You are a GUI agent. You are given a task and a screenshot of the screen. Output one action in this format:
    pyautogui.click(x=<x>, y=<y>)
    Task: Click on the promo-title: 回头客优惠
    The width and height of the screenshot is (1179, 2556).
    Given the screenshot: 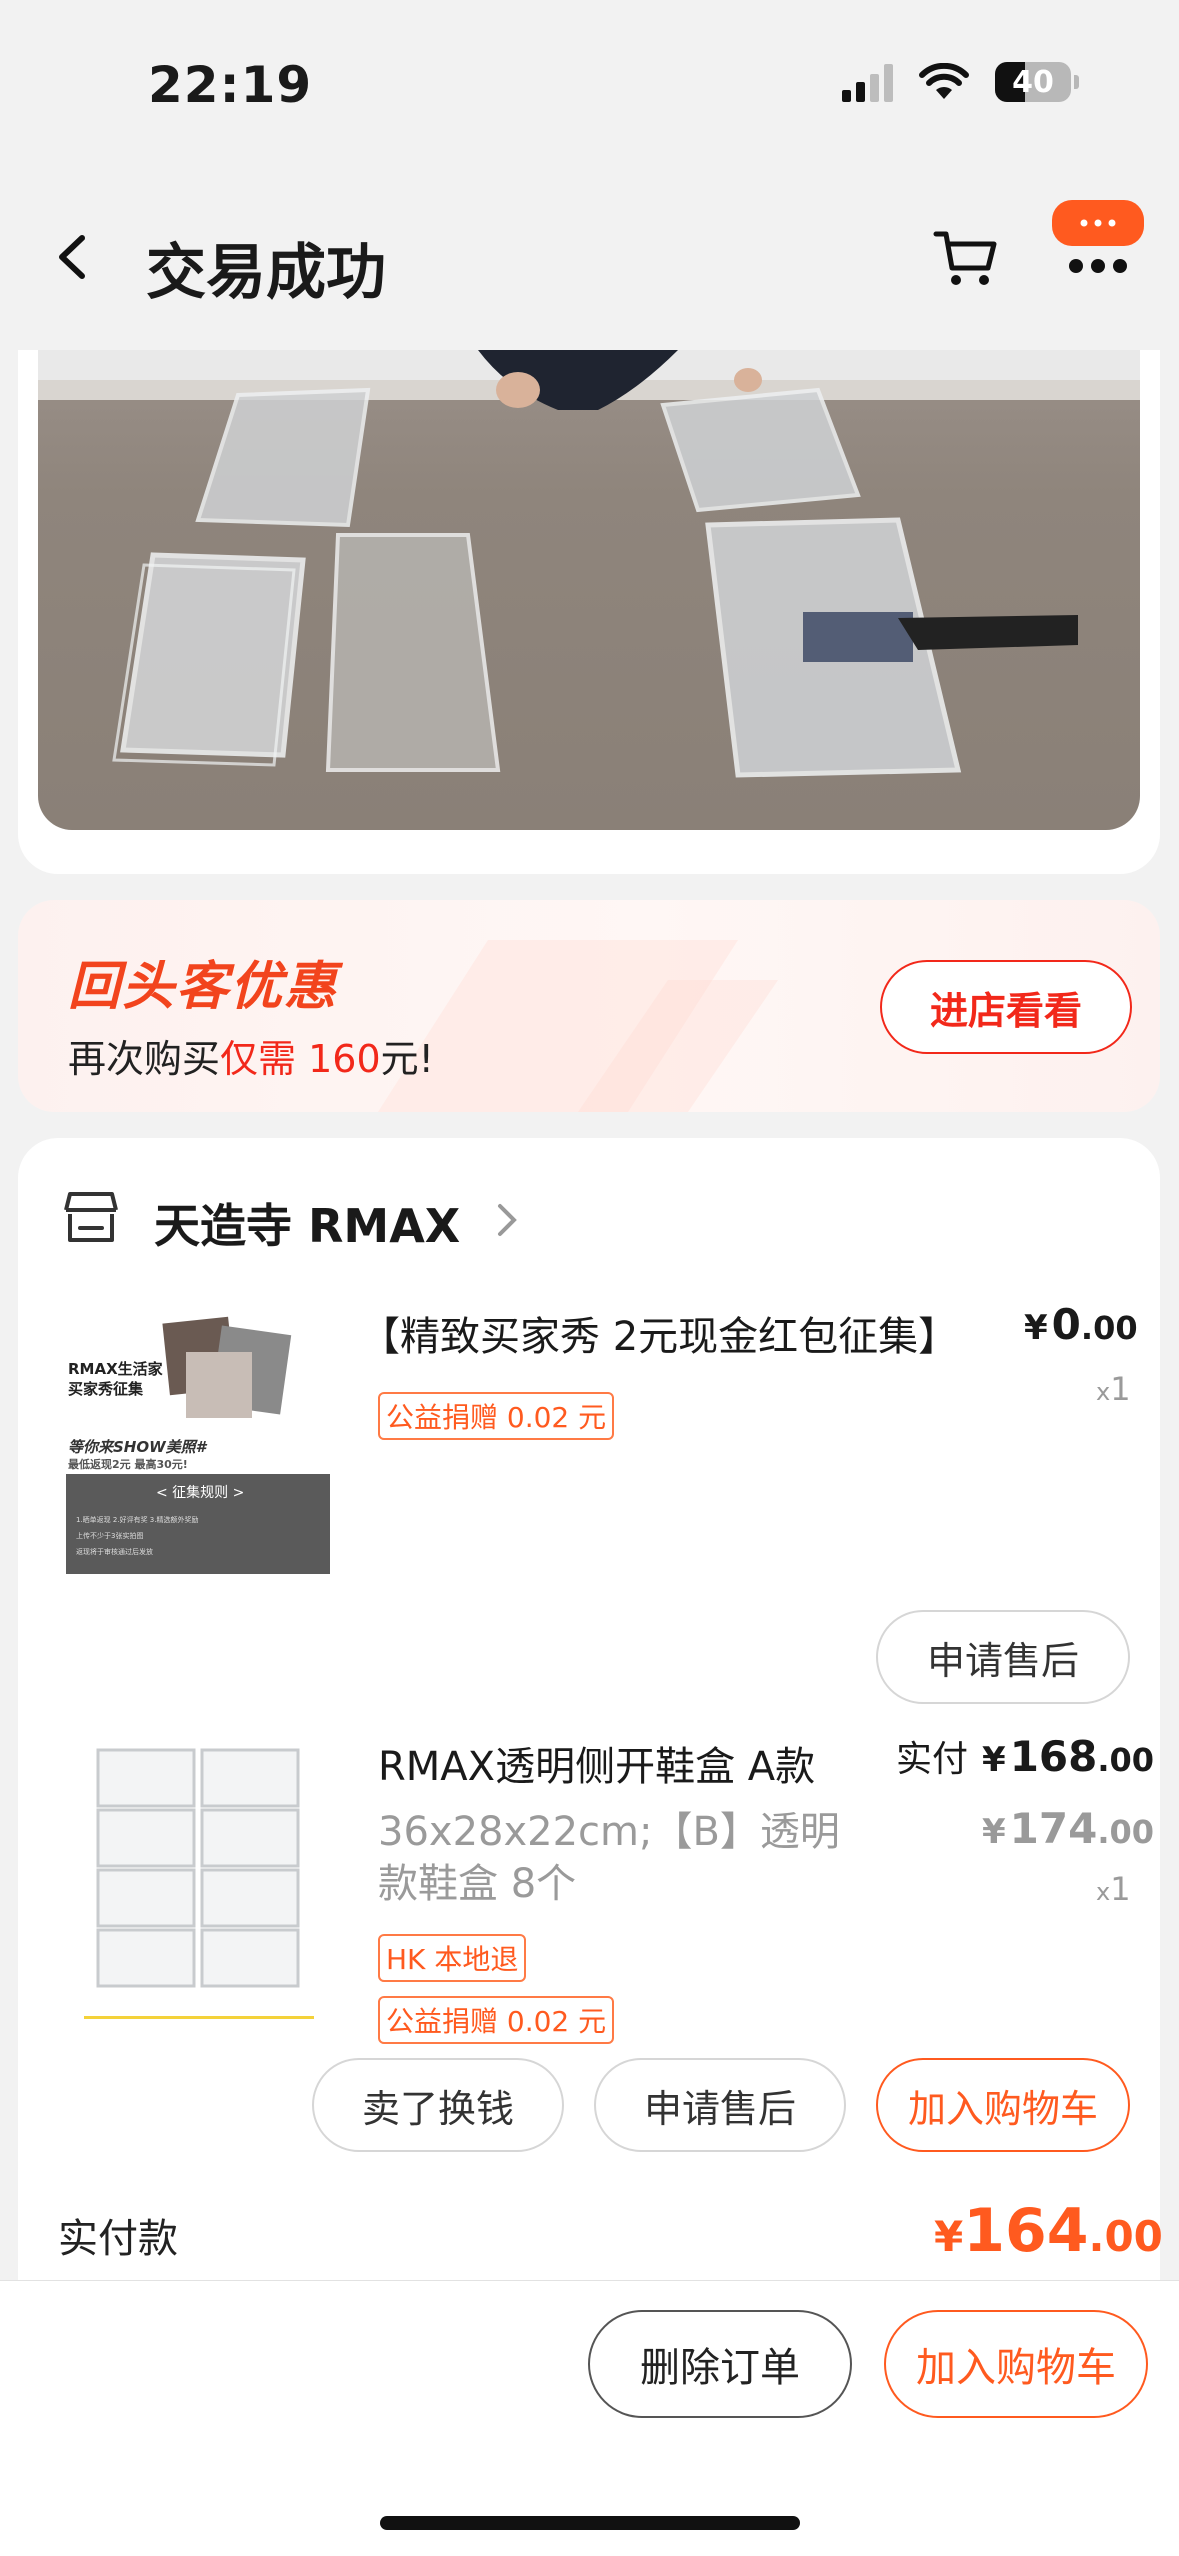 What is the action you would take?
    pyautogui.click(x=203, y=987)
    